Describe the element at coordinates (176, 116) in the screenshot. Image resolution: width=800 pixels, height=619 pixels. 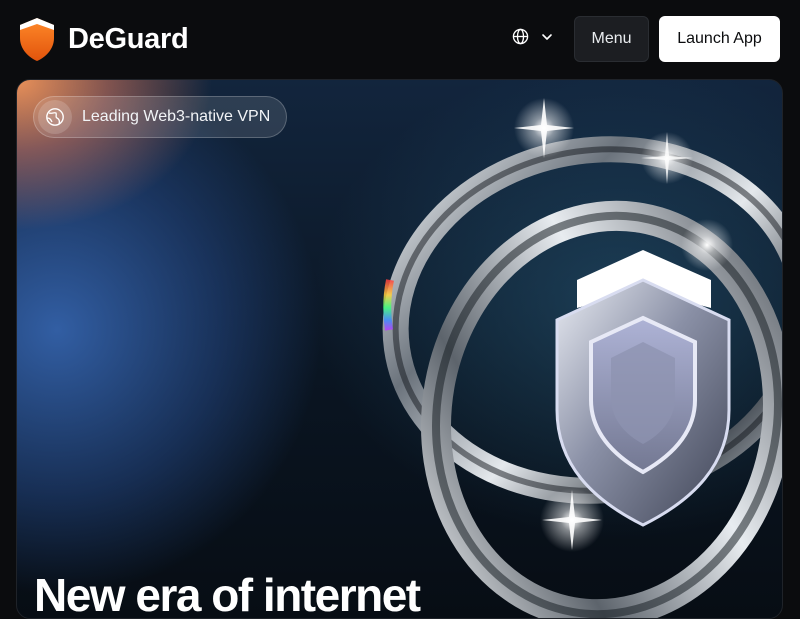
I see `hero-badge-text: Leading Web3-native VPN` at that location.